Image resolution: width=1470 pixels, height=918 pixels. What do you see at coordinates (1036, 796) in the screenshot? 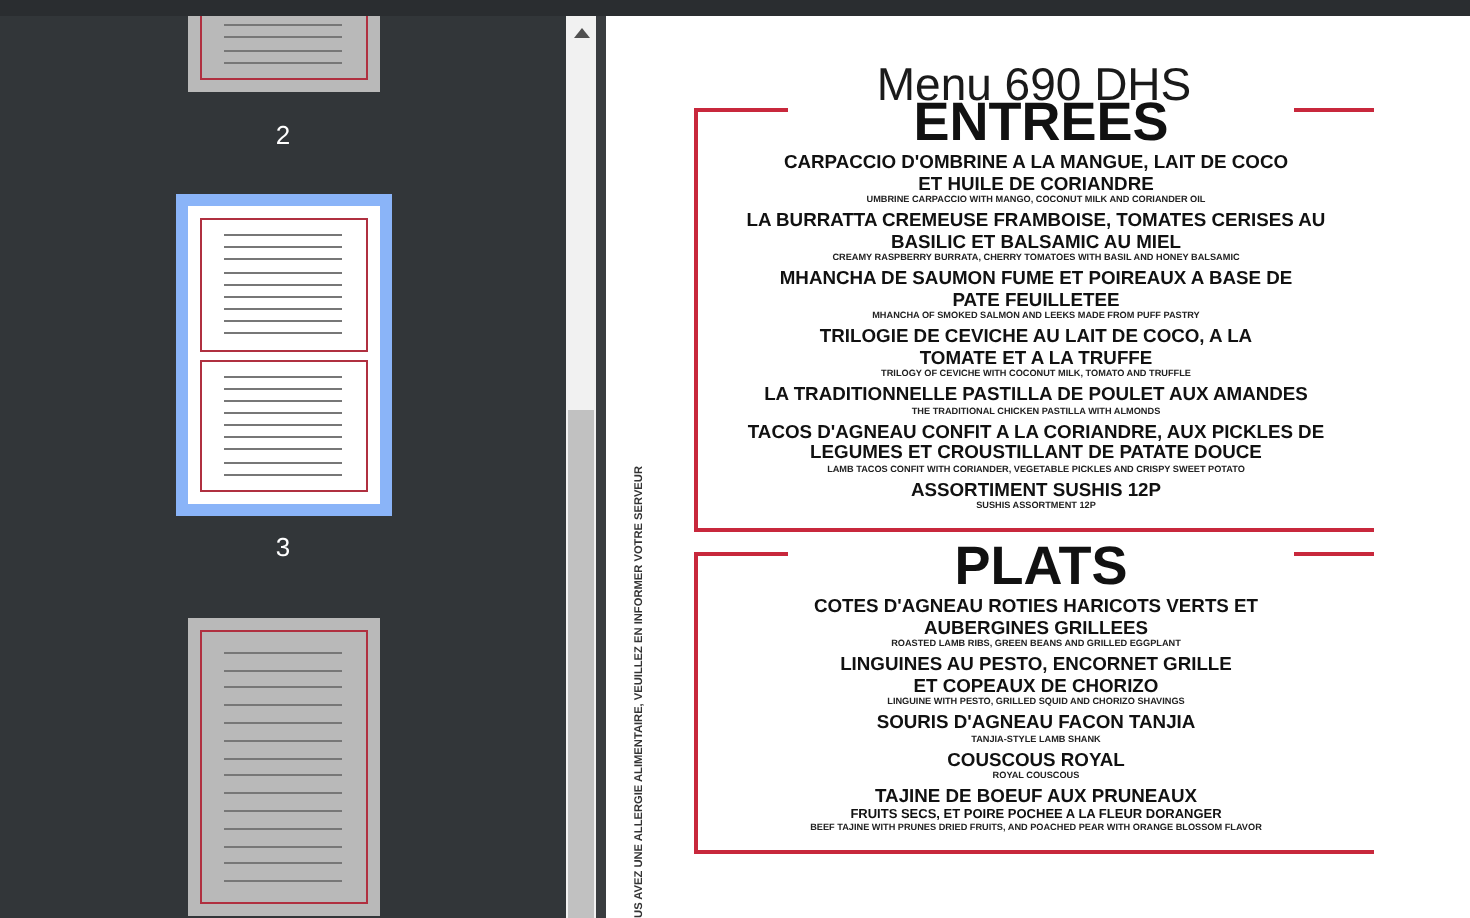
I see `dish-name: TAJINE DE BOEUF AUX PRUNEAUX` at bounding box center [1036, 796].